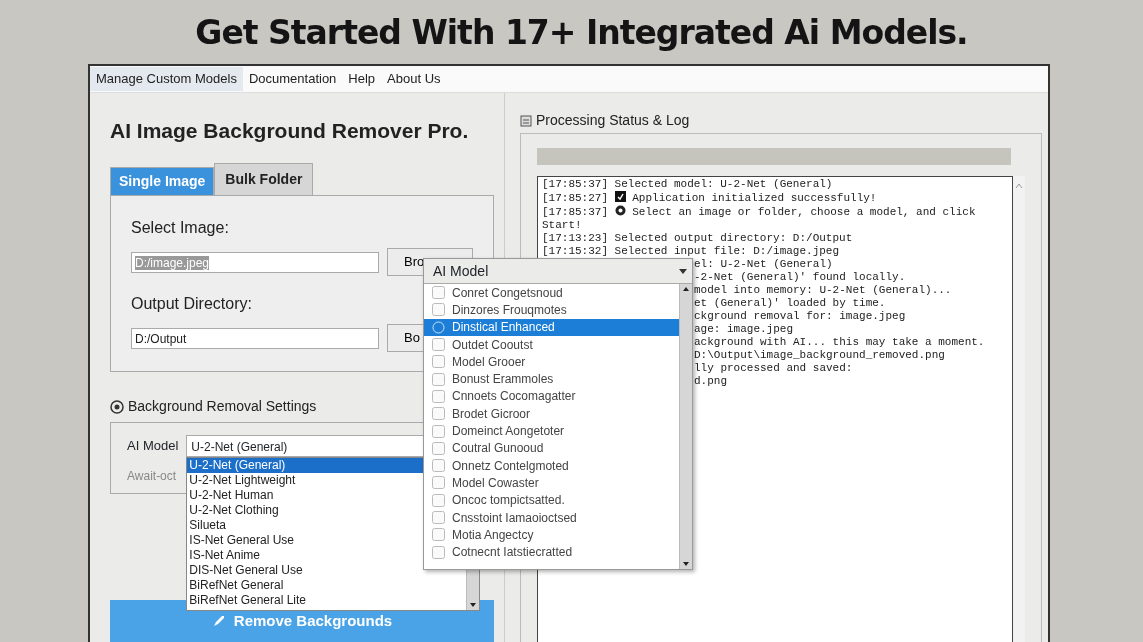 The height and width of the screenshot is (642, 1143). What do you see at coordinates (562, 225) in the screenshot?
I see `log-line: Start!` at bounding box center [562, 225].